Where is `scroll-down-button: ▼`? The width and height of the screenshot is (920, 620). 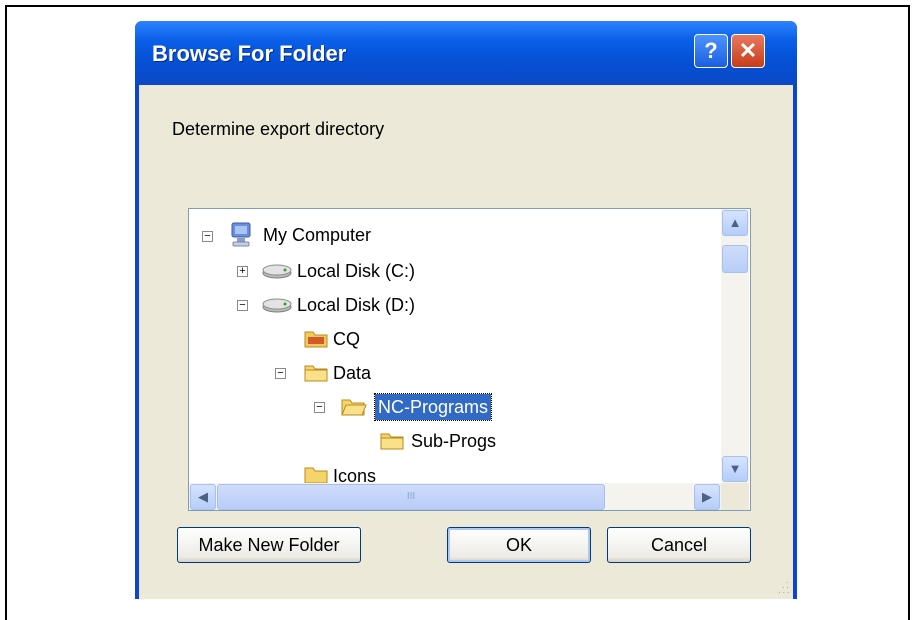 scroll-down-button: ▼ is located at coordinates (735, 469).